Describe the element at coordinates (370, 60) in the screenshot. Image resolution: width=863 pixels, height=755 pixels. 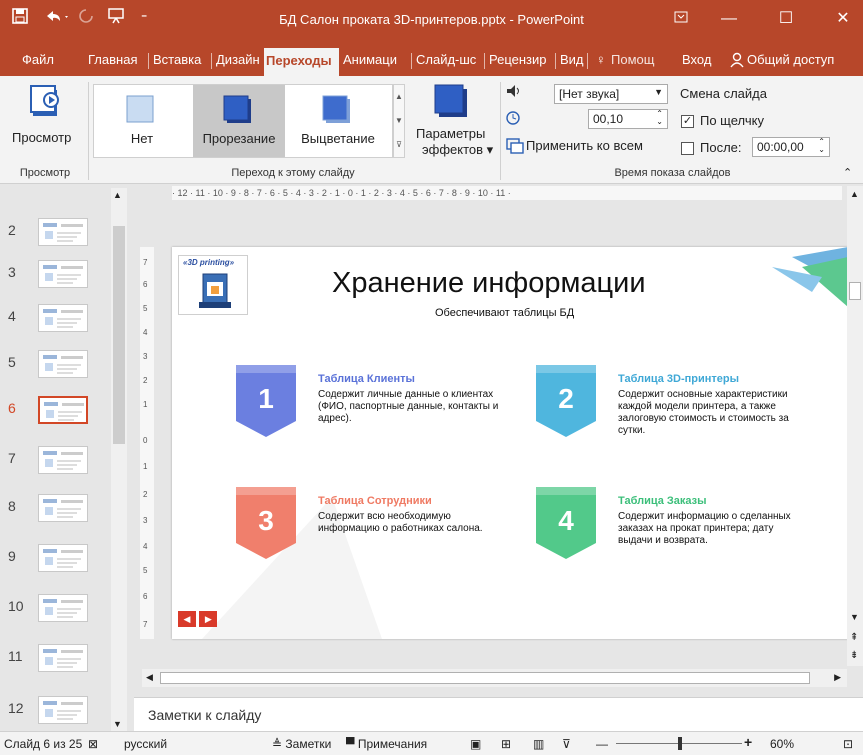
I see `tab-animations: Анимаци` at that location.